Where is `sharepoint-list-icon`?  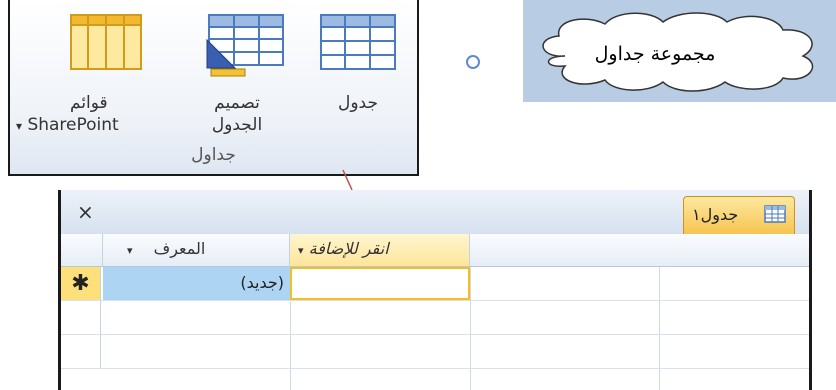 sharepoint-list-icon is located at coordinates (106, 42).